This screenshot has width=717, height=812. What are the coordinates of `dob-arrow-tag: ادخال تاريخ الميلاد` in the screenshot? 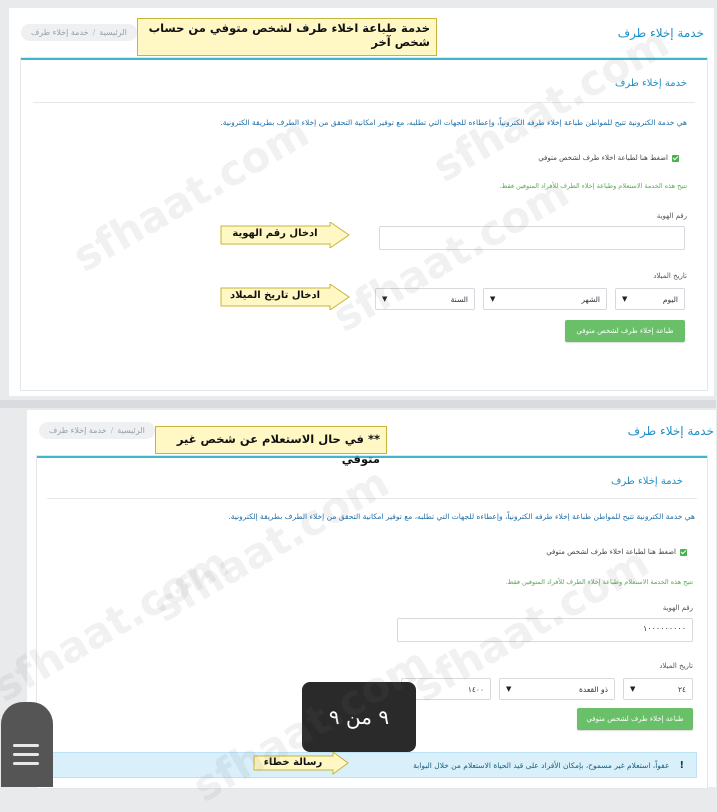 It's located at (286, 297).